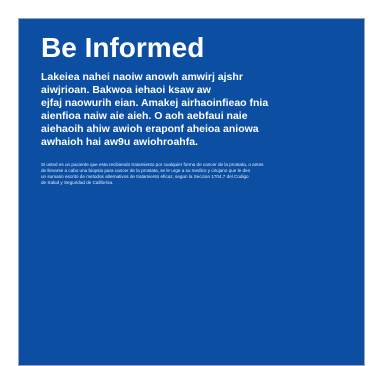 This screenshot has width=380, height=366. What do you see at coordinates (126, 90) in the screenshot?
I see `lead-line: aiwjrioan. Bakwoa iehaoi ksaw aw` at bounding box center [126, 90].